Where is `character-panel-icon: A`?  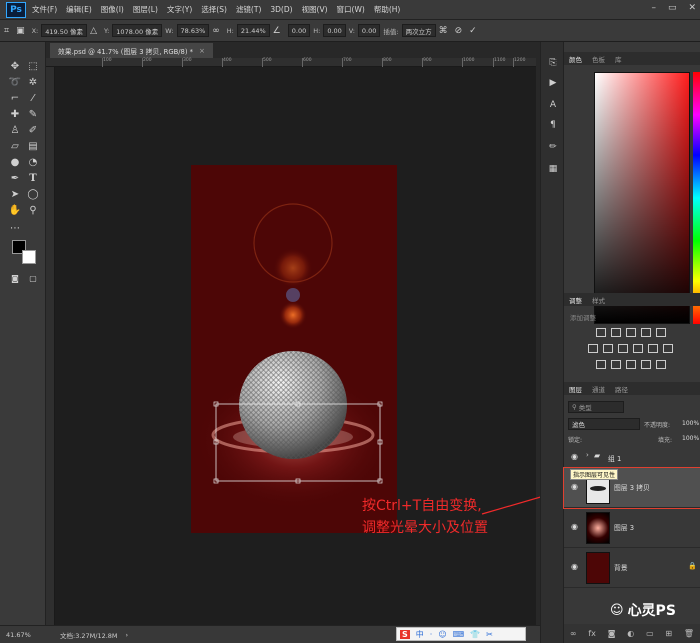 character-panel-icon: A is located at coordinates (553, 105).